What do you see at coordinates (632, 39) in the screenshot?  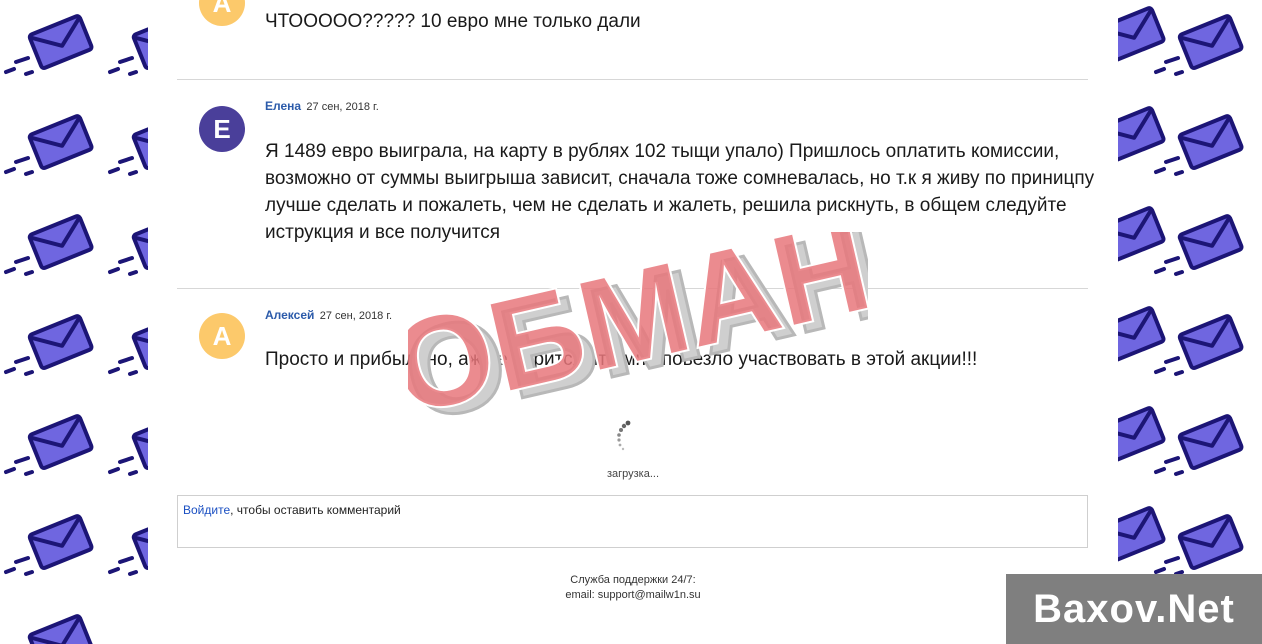 I see `comment-item: А ЧТООООО????? 10 евро мне только дали` at bounding box center [632, 39].